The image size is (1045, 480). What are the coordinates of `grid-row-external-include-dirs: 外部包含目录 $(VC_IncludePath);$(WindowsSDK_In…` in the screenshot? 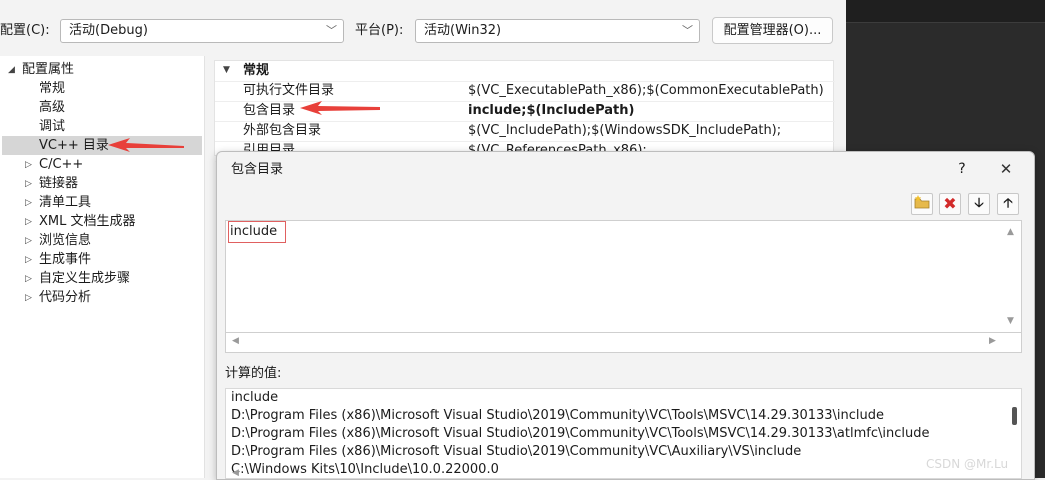 It's located at (525, 131).